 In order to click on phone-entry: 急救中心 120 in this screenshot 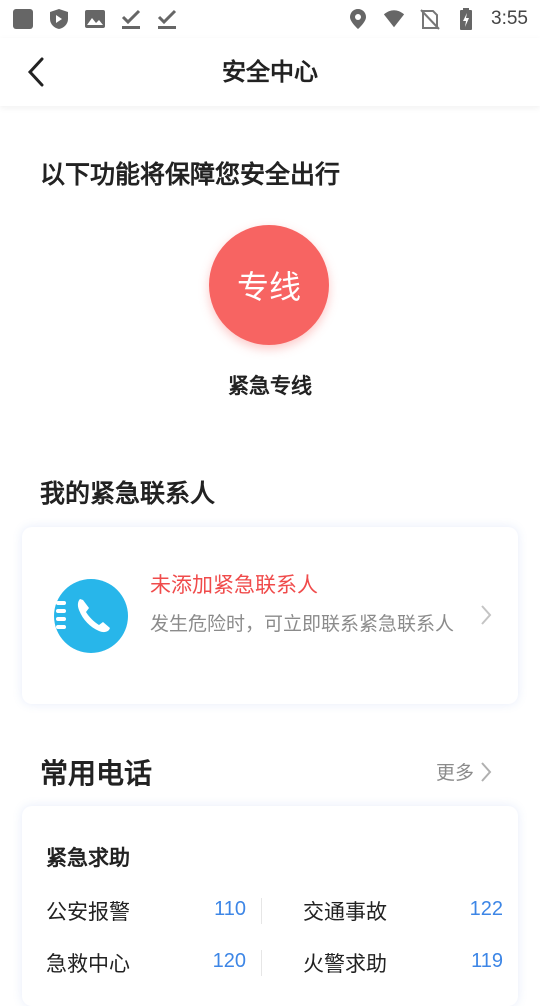, I will do `click(146, 962)`.